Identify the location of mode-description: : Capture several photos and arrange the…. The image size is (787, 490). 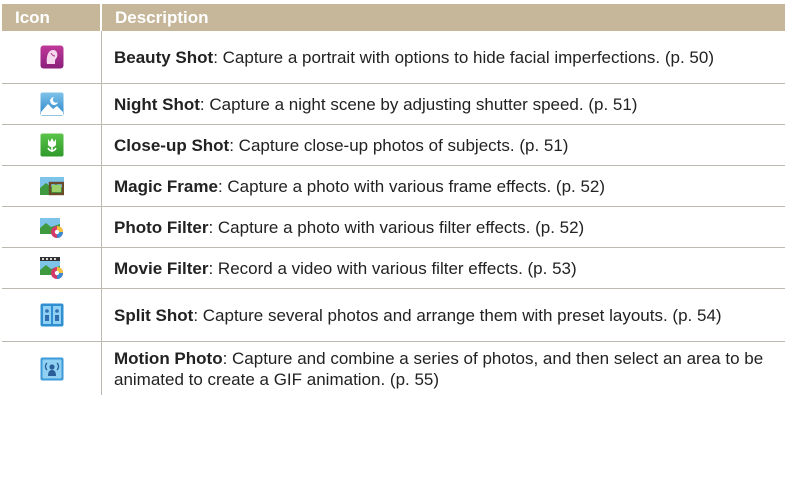
(457, 315).